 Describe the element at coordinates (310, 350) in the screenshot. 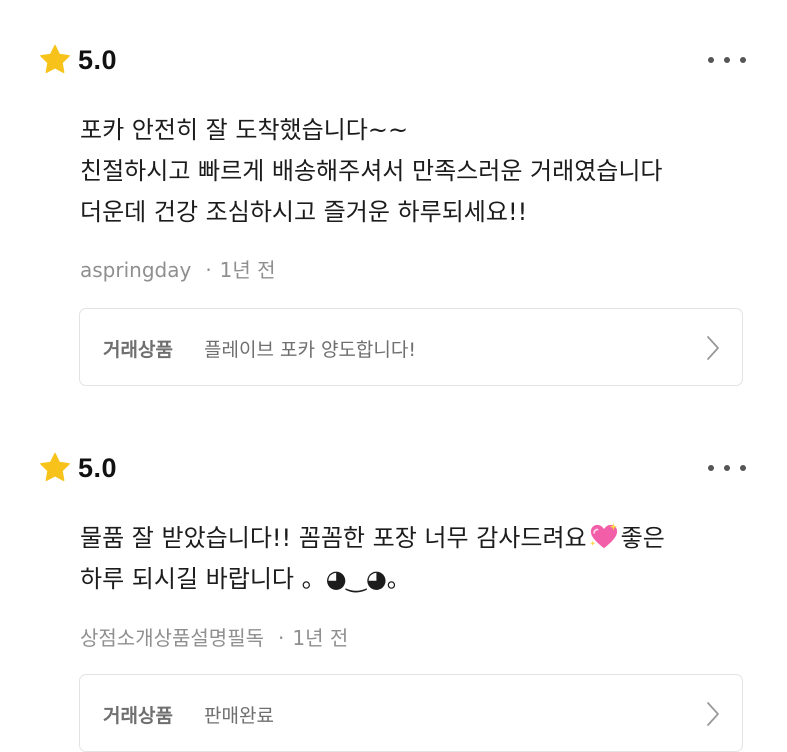

I see `product-name: 플레이브 포카 양도합니다!` at that location.